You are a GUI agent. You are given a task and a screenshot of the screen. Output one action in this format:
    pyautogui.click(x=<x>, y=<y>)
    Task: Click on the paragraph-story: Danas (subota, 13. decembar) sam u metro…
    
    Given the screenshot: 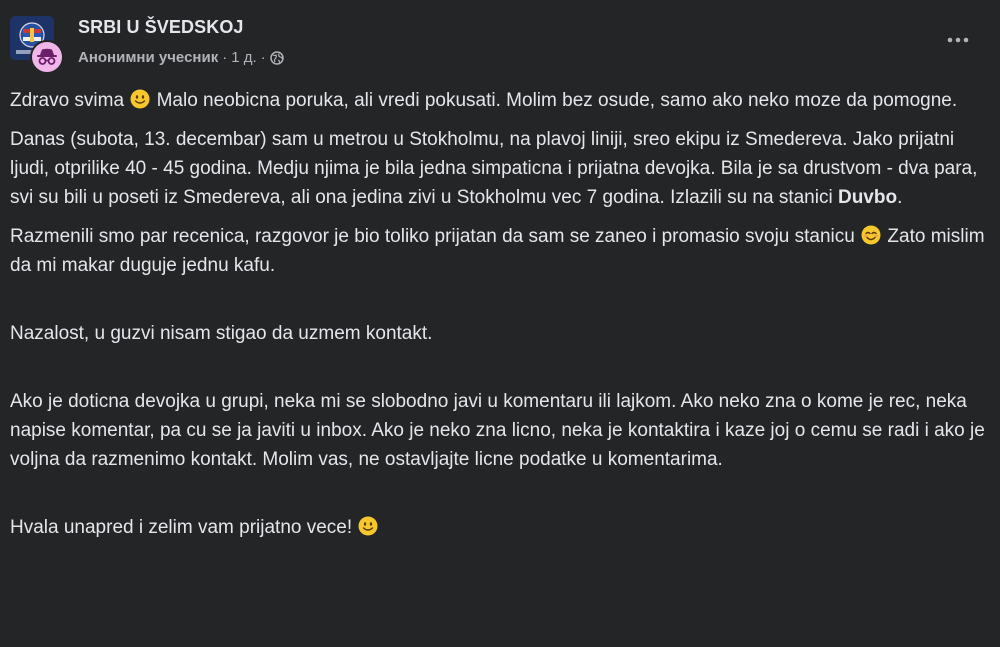 What is the action you would take?
    pyautogui.click(x=499, y=168)
    